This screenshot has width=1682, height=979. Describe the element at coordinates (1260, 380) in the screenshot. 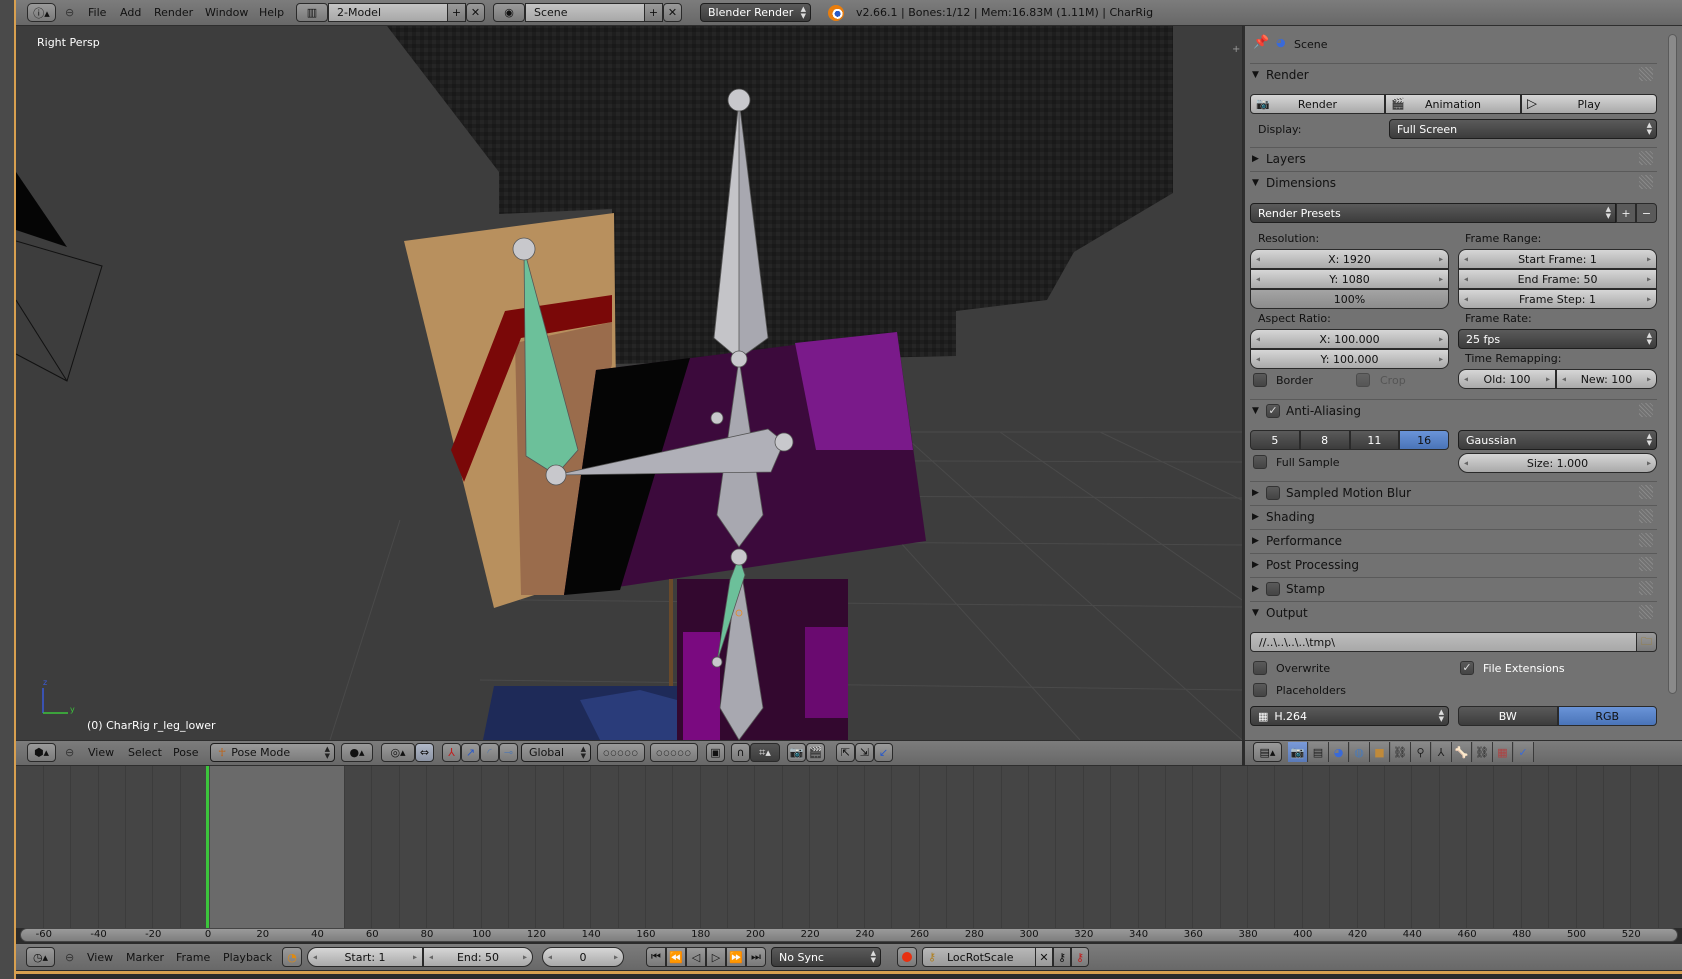

I see `border-checkbox` at that location.